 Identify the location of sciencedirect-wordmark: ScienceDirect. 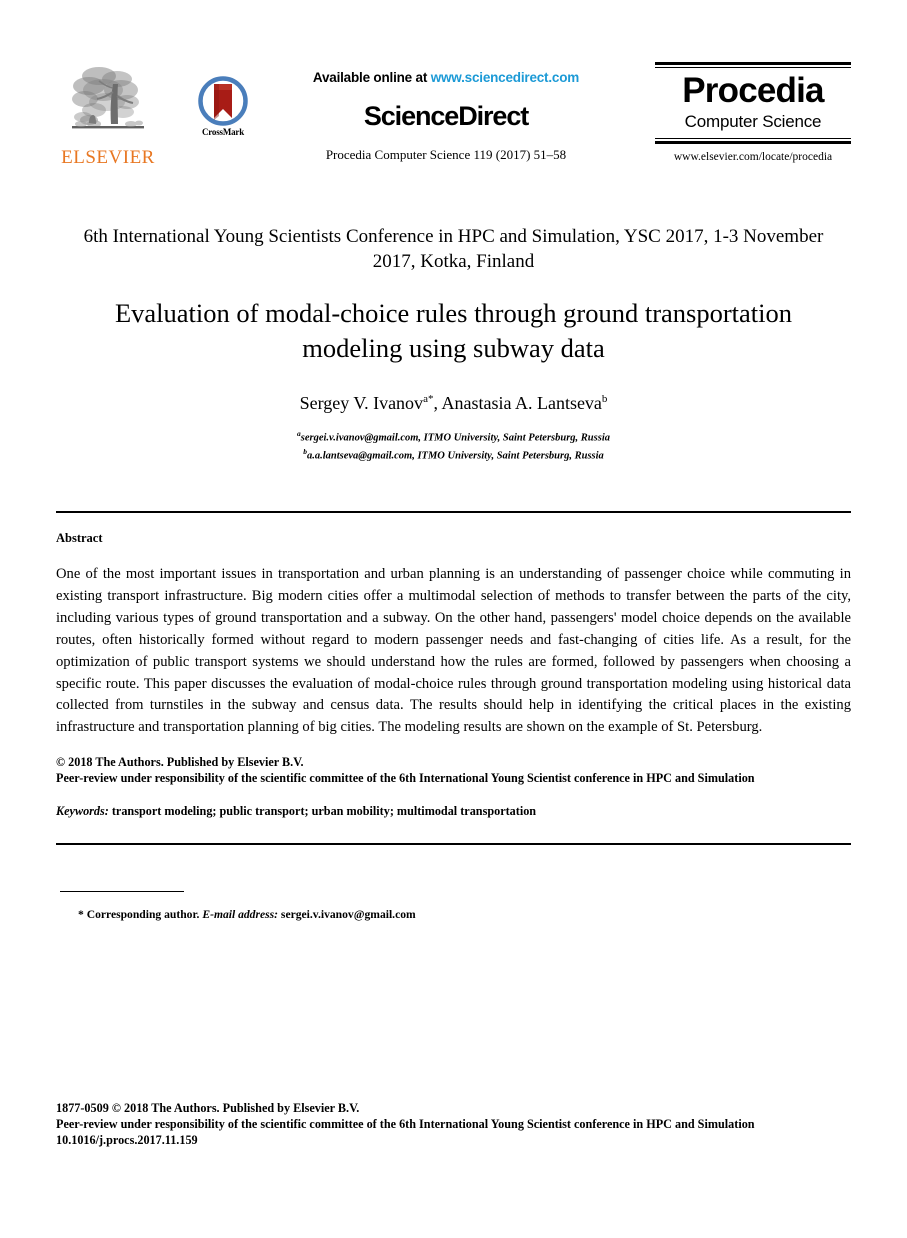
(446, 116).